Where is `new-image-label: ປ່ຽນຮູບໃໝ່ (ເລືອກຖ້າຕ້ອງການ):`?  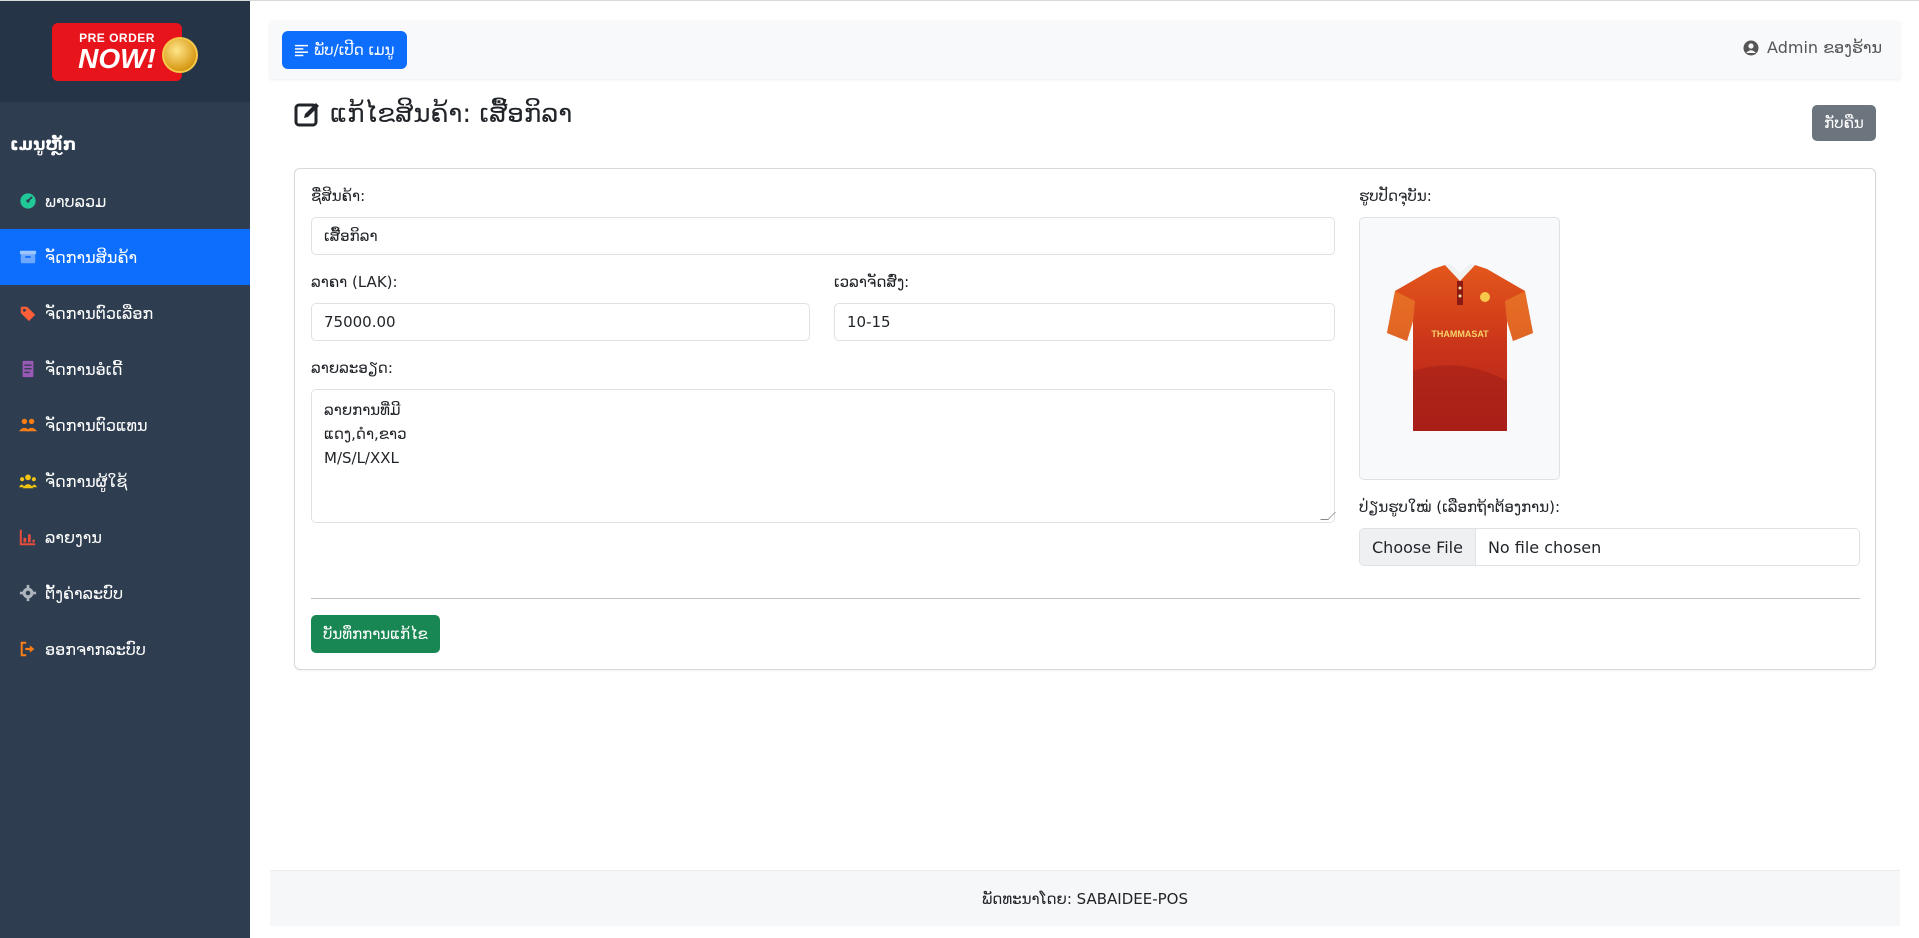 new-image-label: ປ່ຽນຮູບໃໝ່ (ເລືອກຖ້າຕ້ອງການ): is located at coordinates (1460, 507).